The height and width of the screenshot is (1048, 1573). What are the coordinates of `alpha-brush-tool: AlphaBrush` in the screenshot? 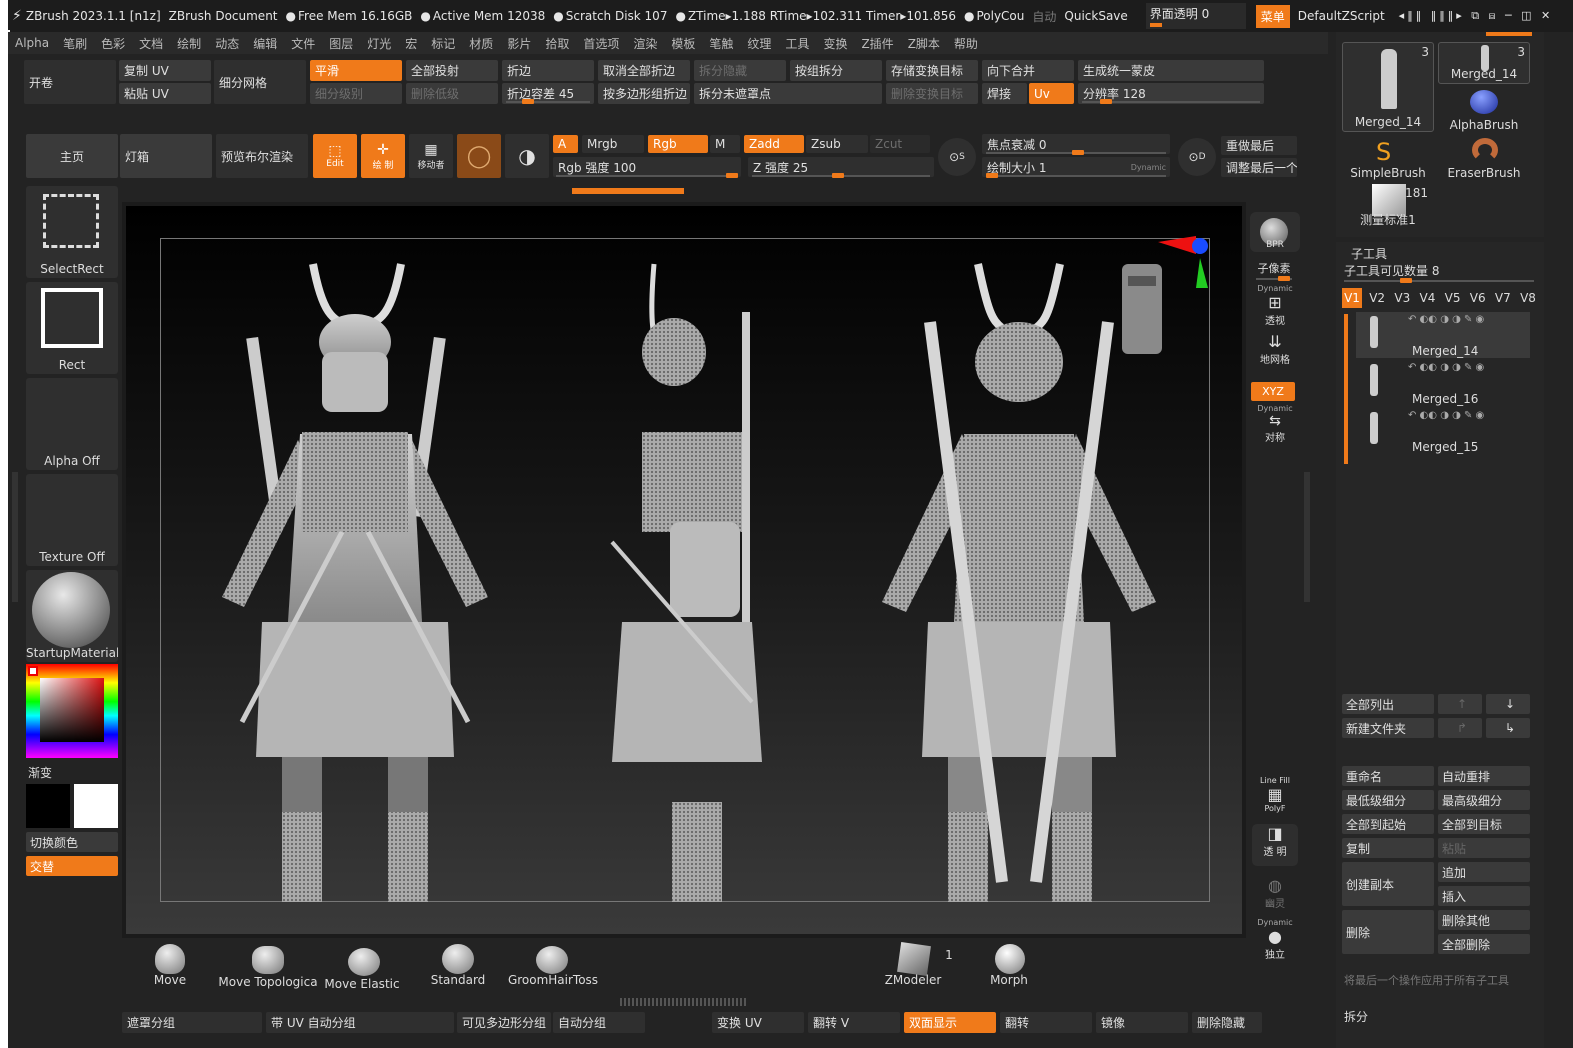 It's located at (1484, 110).